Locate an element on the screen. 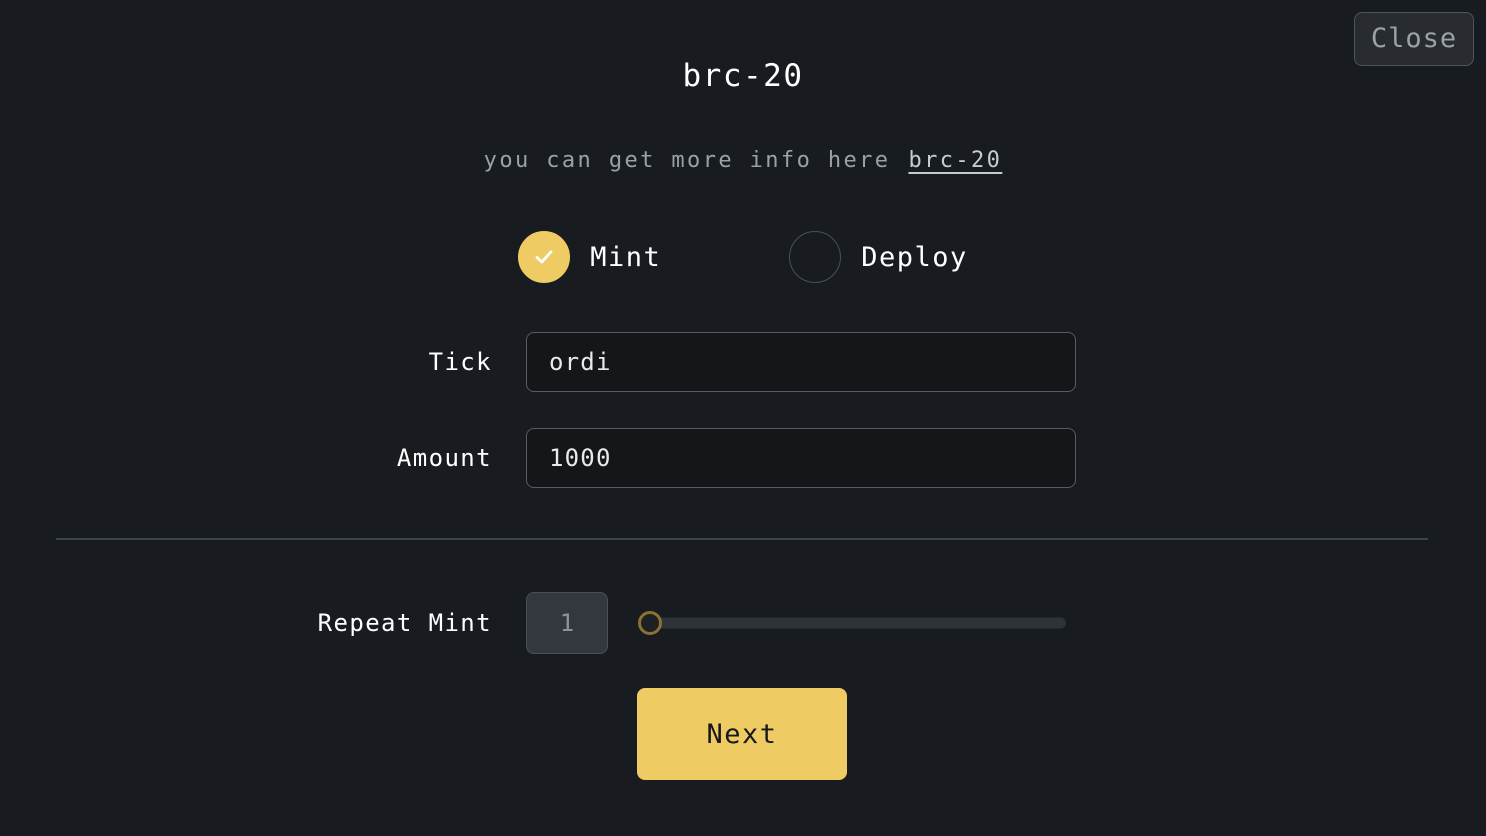  amount-input is located at coordinates (801, 458).